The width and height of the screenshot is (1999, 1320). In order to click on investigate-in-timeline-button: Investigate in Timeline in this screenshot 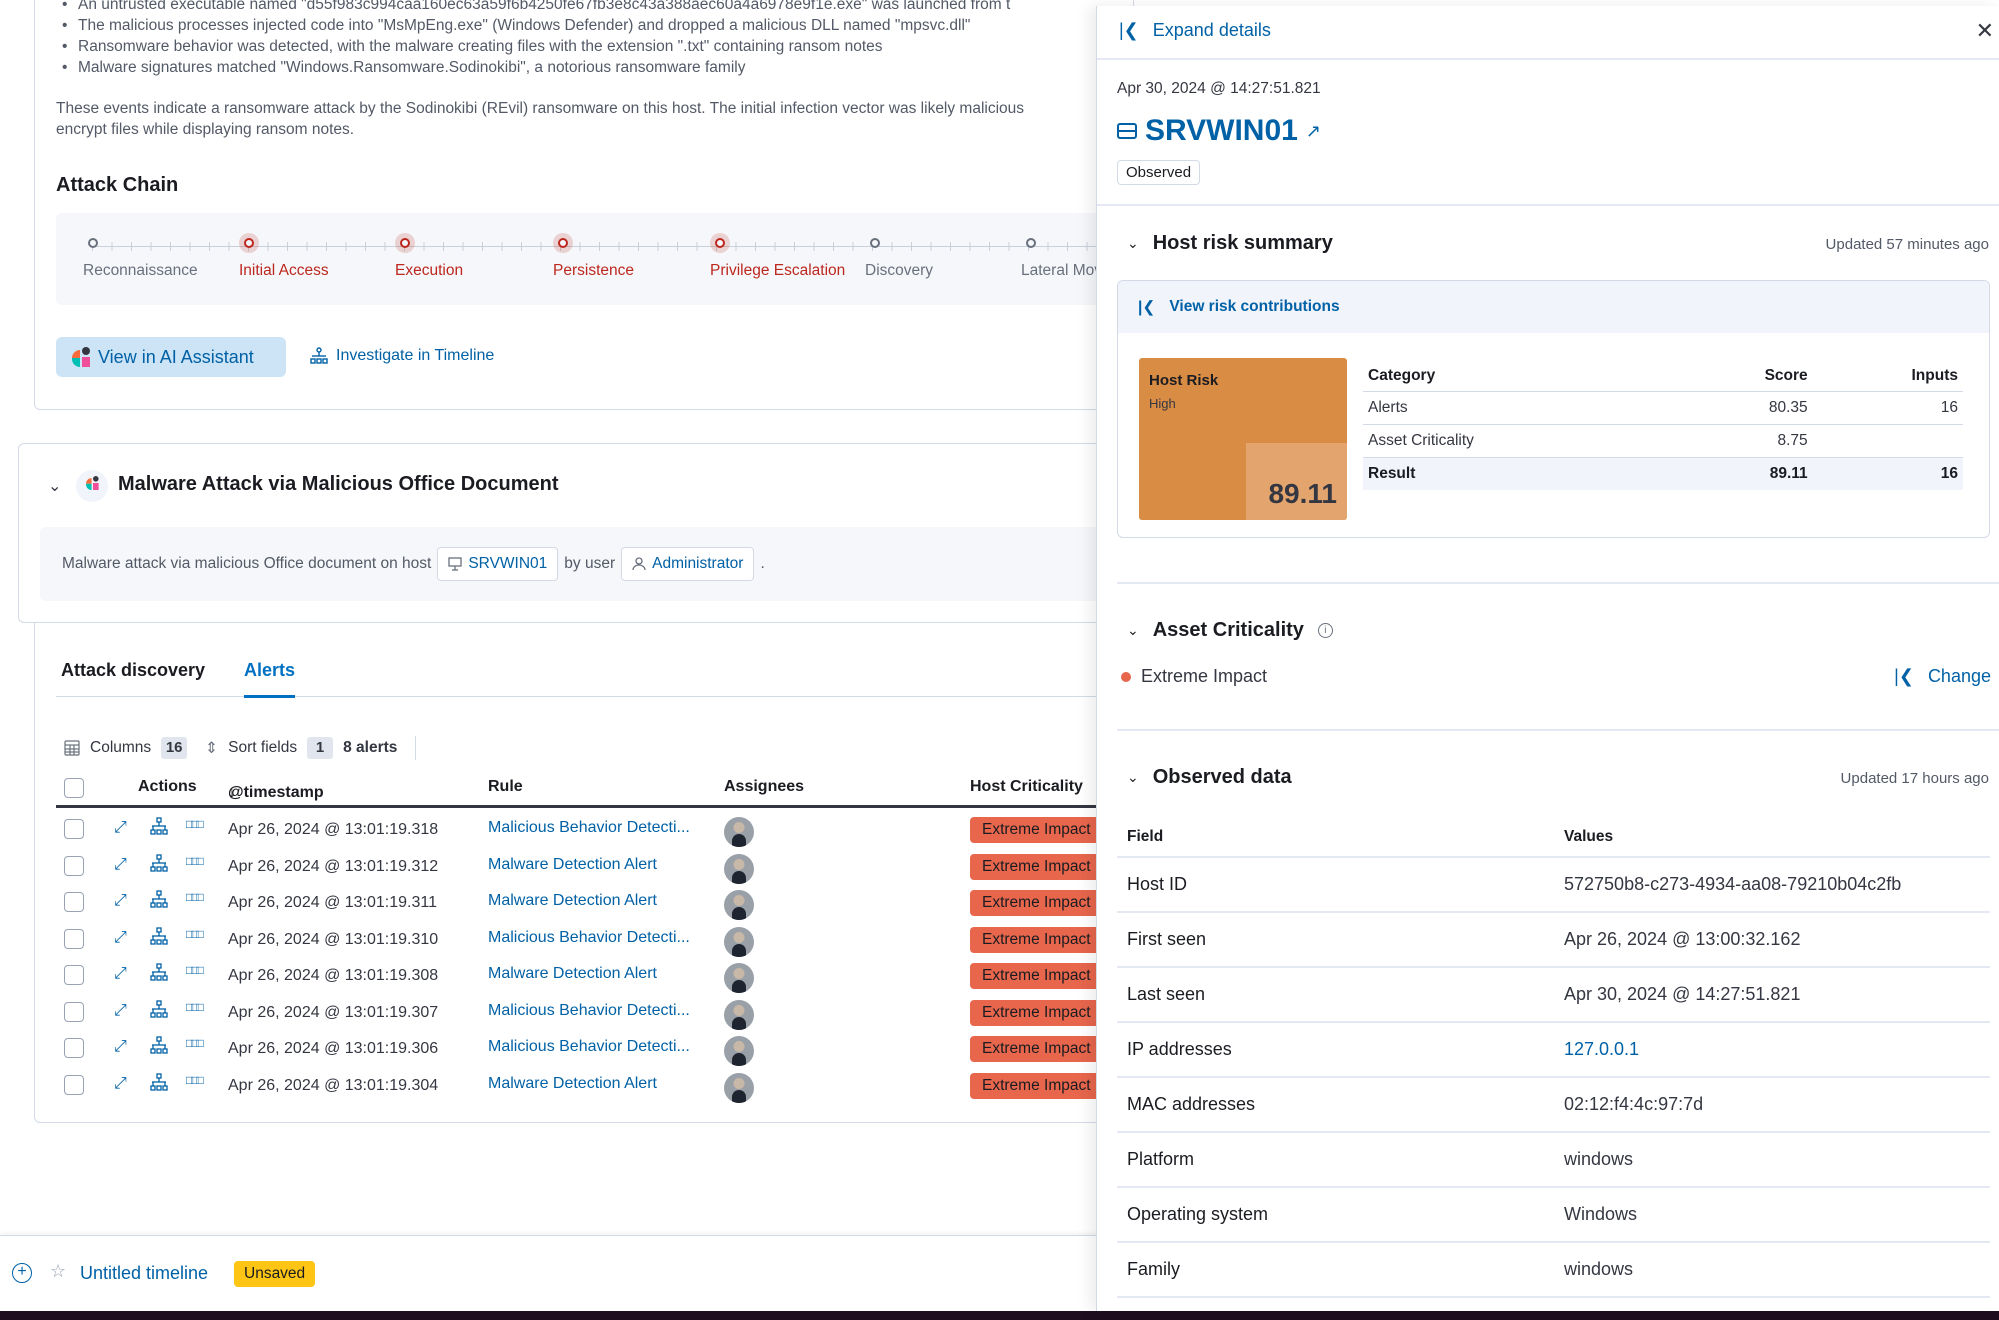, I will do `click(402, 356)`.